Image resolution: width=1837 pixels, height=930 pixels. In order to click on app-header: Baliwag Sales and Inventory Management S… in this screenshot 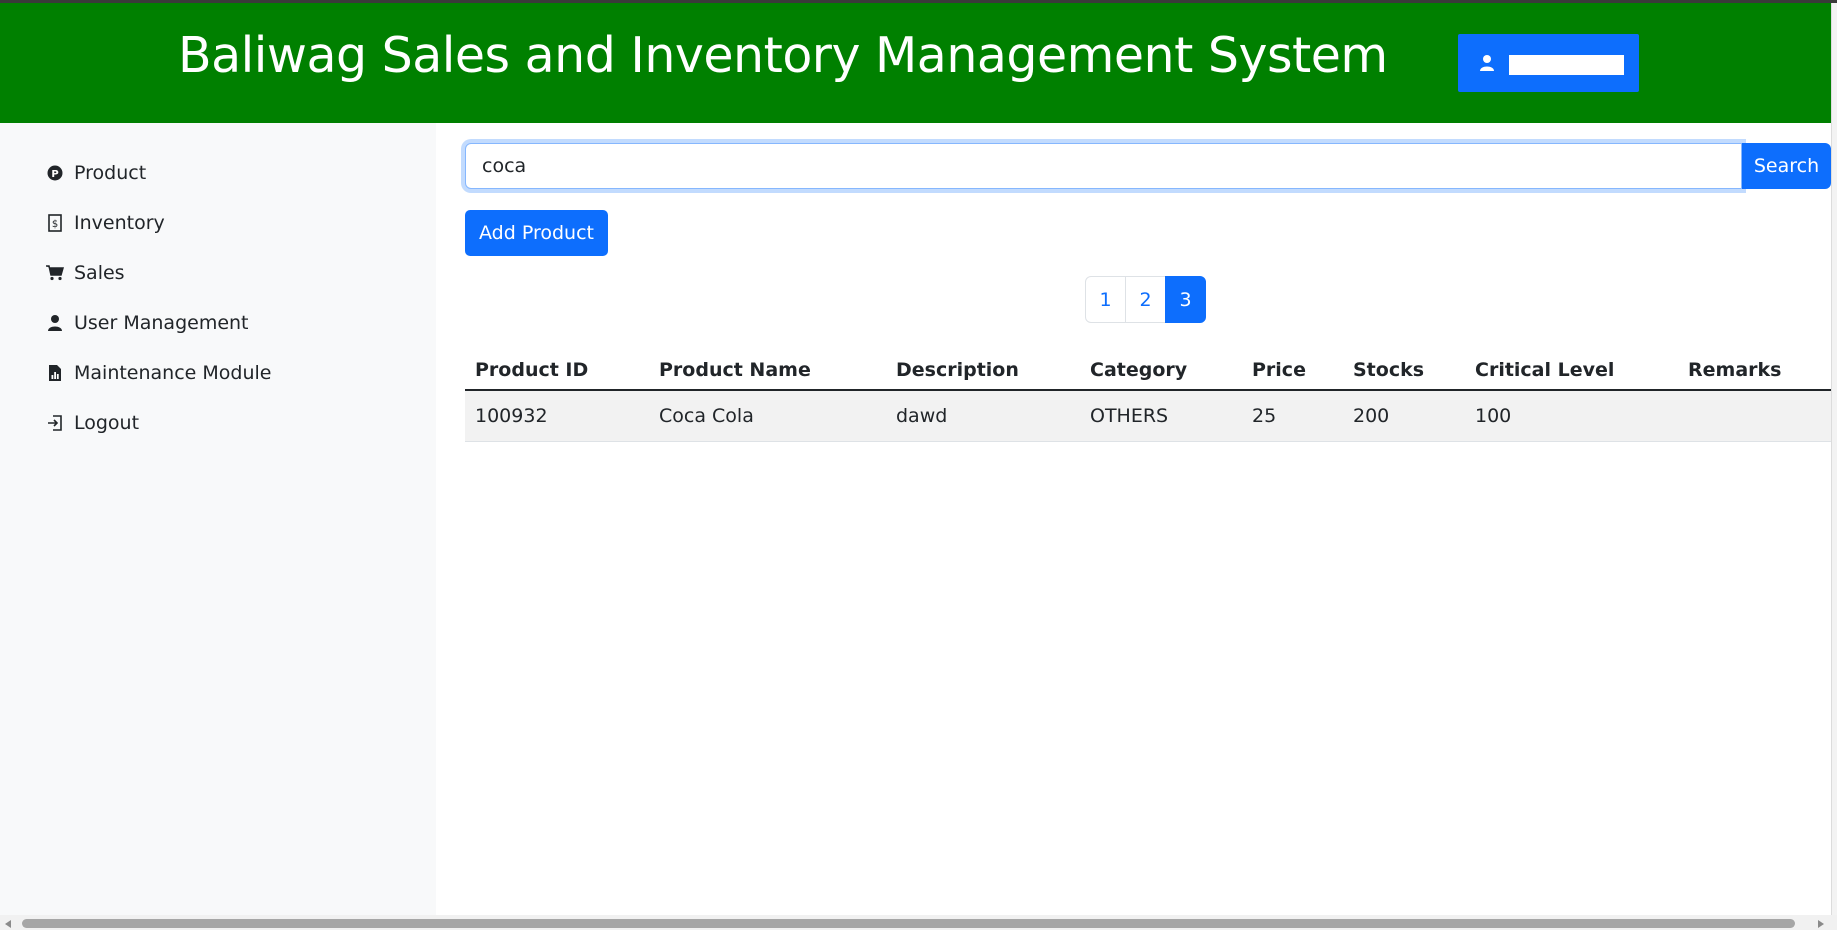, I will do `click(915, 63)`.